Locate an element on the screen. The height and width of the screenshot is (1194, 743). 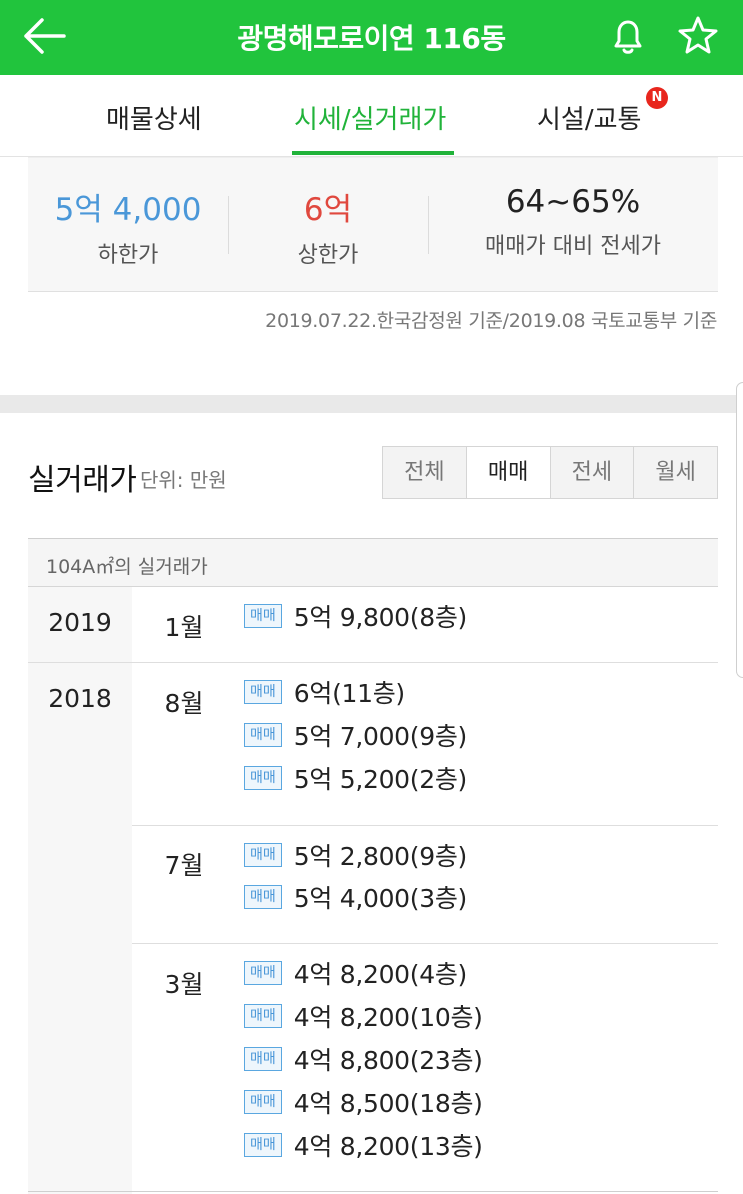
price-summary: 5억 4,000 하한가 6억 상한가 64~65% 매매가 대비 전세가 is located at coordinates (373, 224).